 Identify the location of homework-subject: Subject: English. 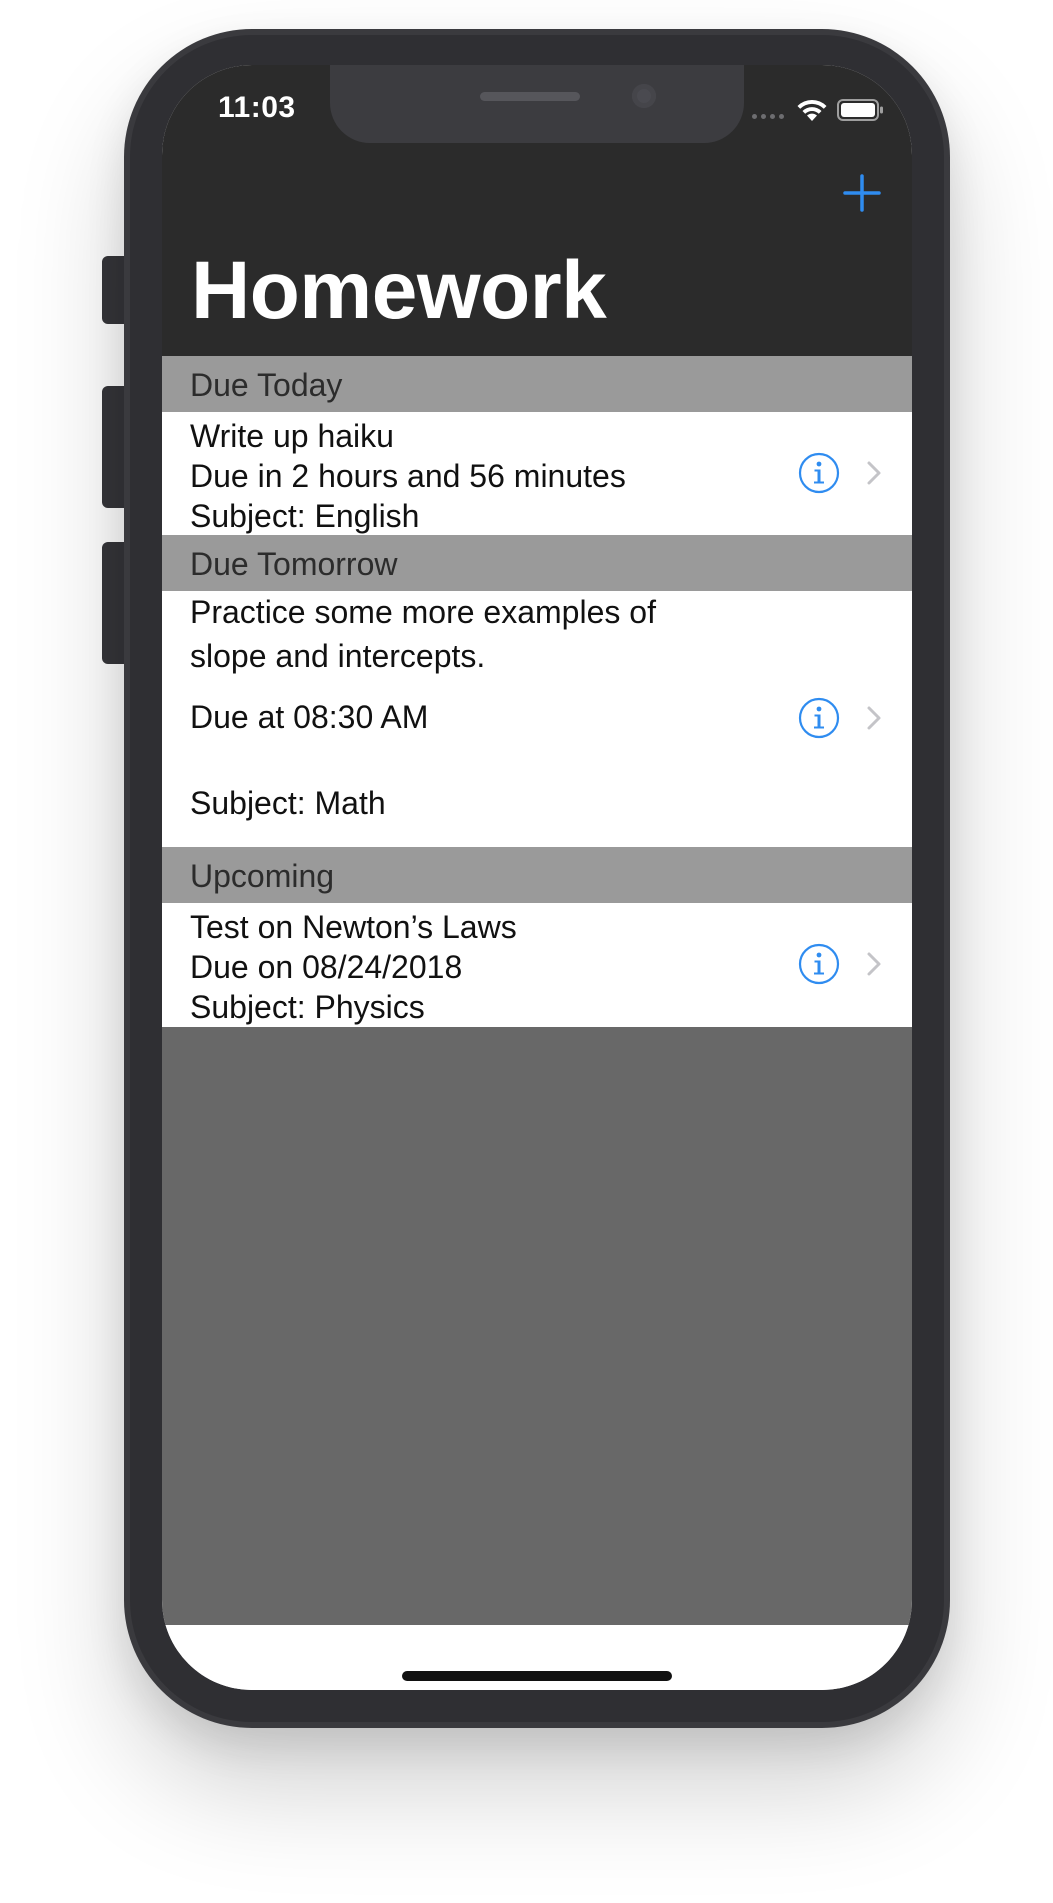
(305, 516).